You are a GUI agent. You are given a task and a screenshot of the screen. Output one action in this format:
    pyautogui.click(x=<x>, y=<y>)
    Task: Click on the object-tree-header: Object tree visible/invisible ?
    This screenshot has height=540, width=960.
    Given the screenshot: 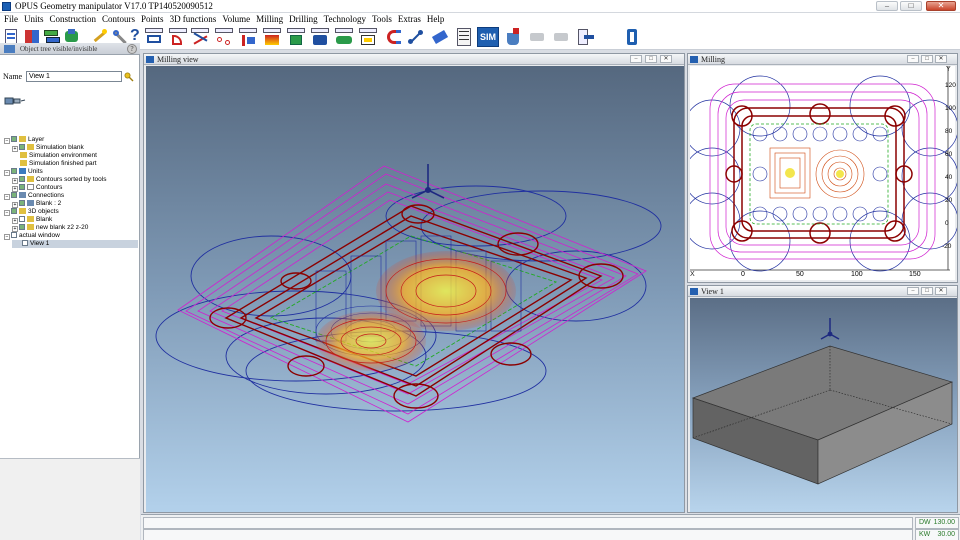 What is the action you would take?
    pyautogui.click(x=70, y=49)
    